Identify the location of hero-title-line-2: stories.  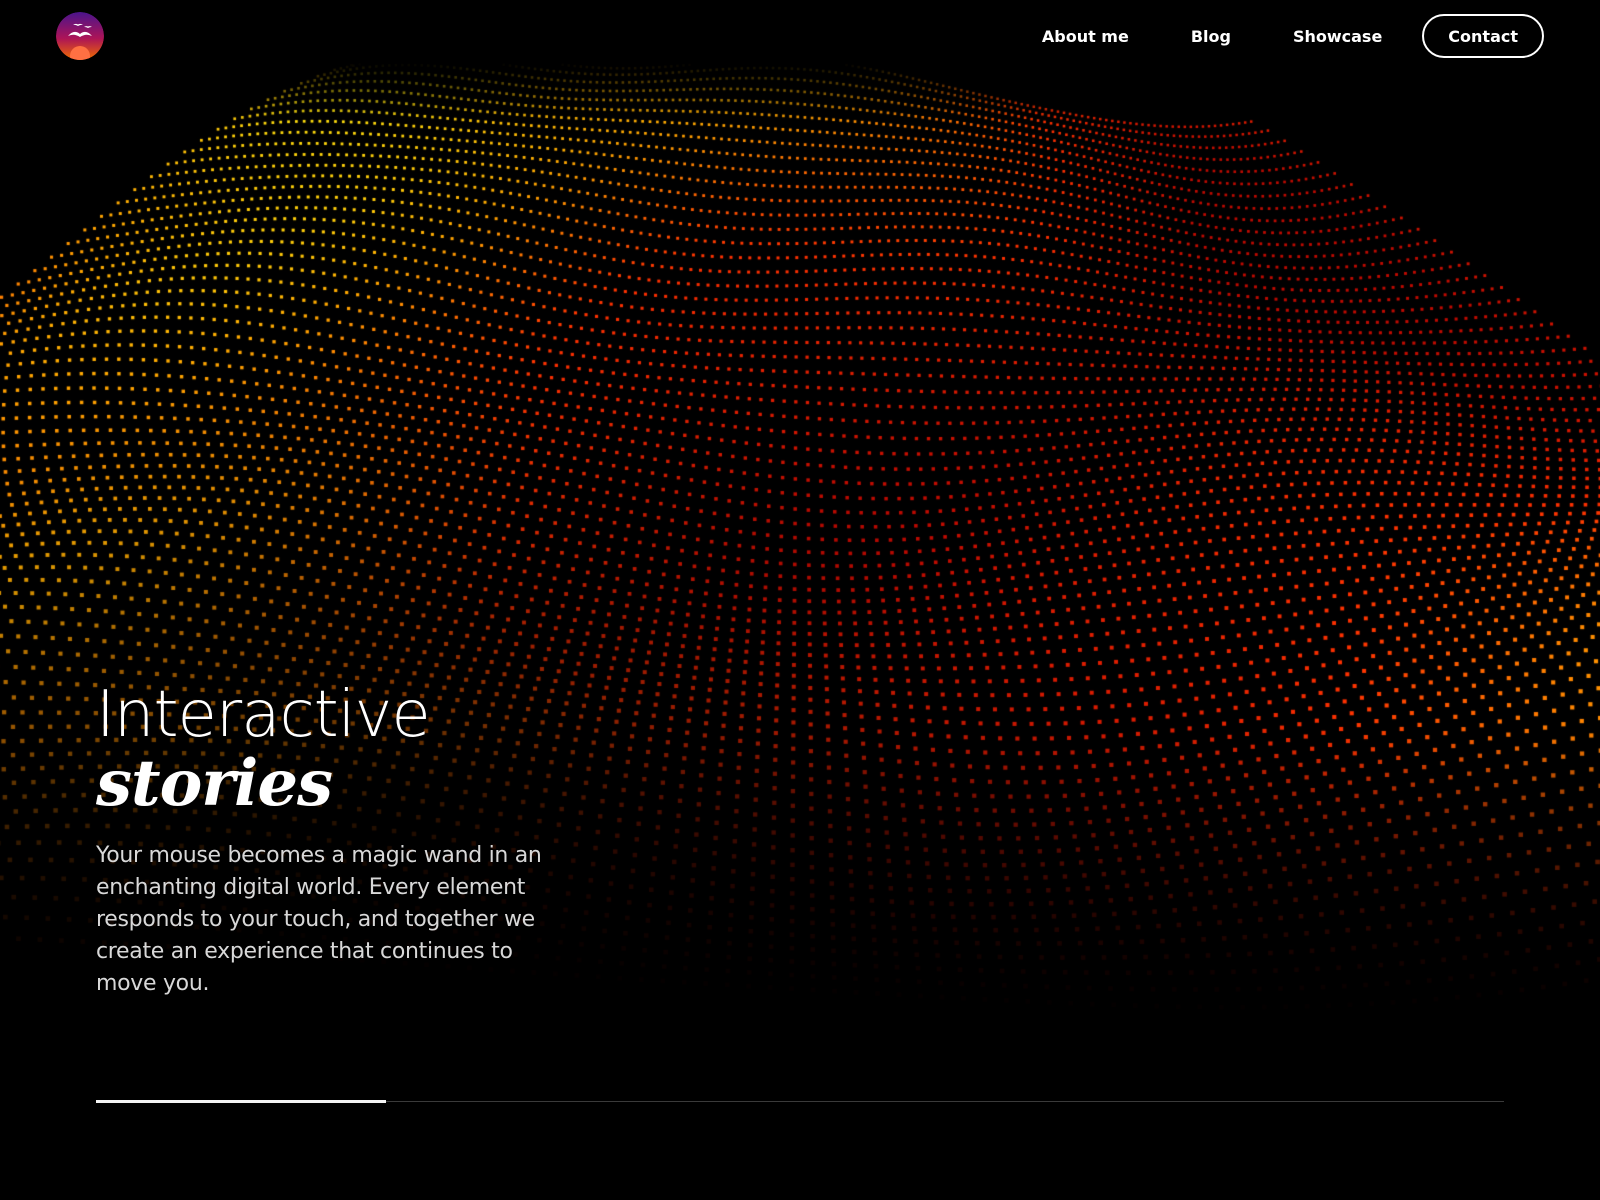
(214, 783).